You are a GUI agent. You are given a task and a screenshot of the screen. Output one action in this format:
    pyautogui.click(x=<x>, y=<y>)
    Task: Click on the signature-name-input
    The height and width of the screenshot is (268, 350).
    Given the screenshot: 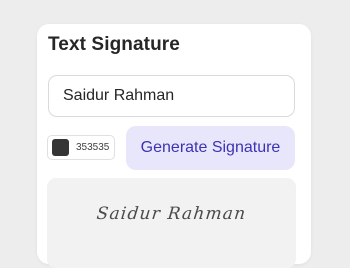 What is the action you would take?
    pyautogui.click(x=171, y=96)
    